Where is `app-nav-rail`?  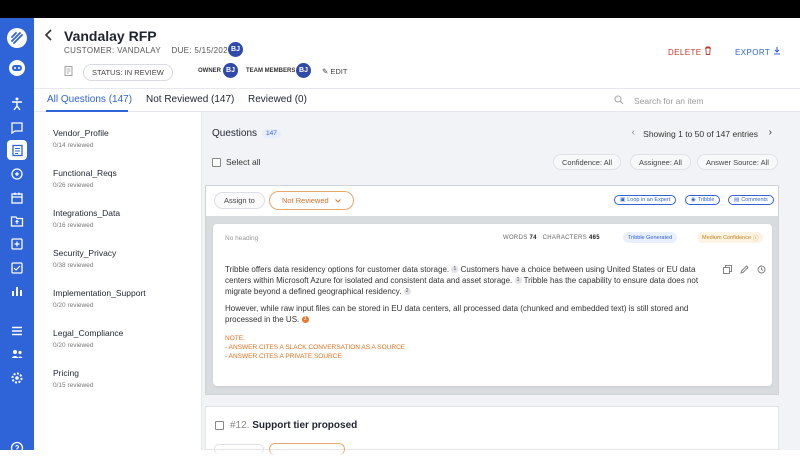
app-nav-rail is located at coordinates (17, 236).